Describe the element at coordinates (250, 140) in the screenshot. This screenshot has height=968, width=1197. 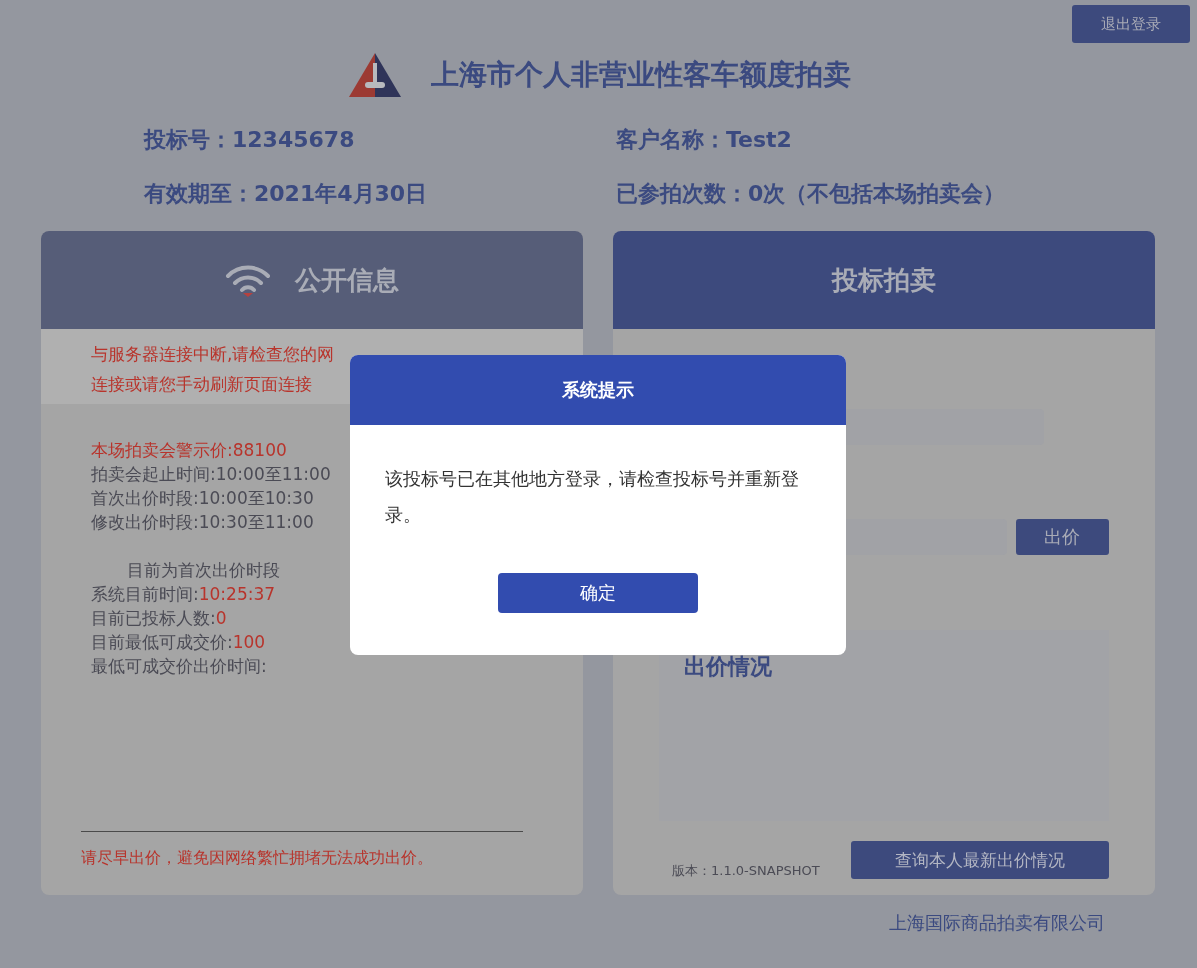
I see `bidder-info-text: 投标号：12345678` at that location.